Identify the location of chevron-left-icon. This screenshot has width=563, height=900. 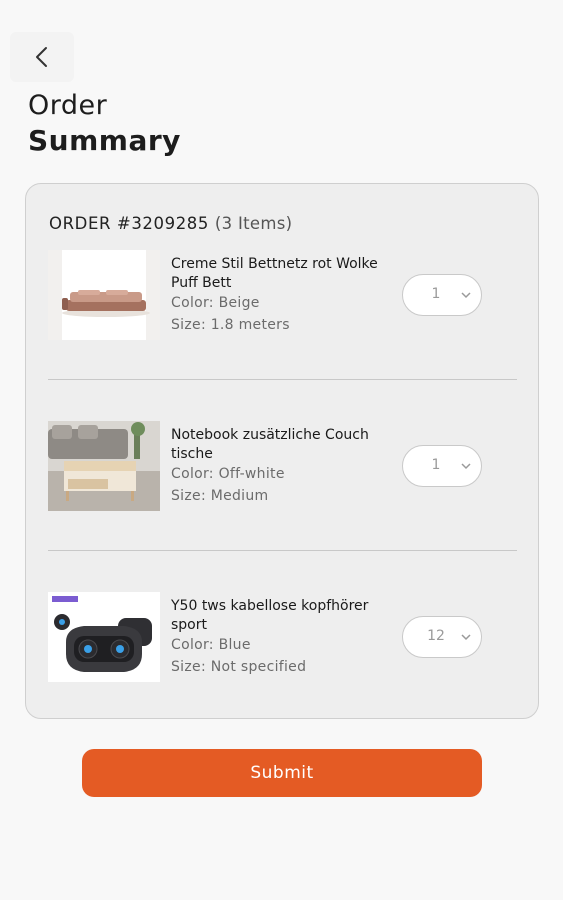
(41, 57).